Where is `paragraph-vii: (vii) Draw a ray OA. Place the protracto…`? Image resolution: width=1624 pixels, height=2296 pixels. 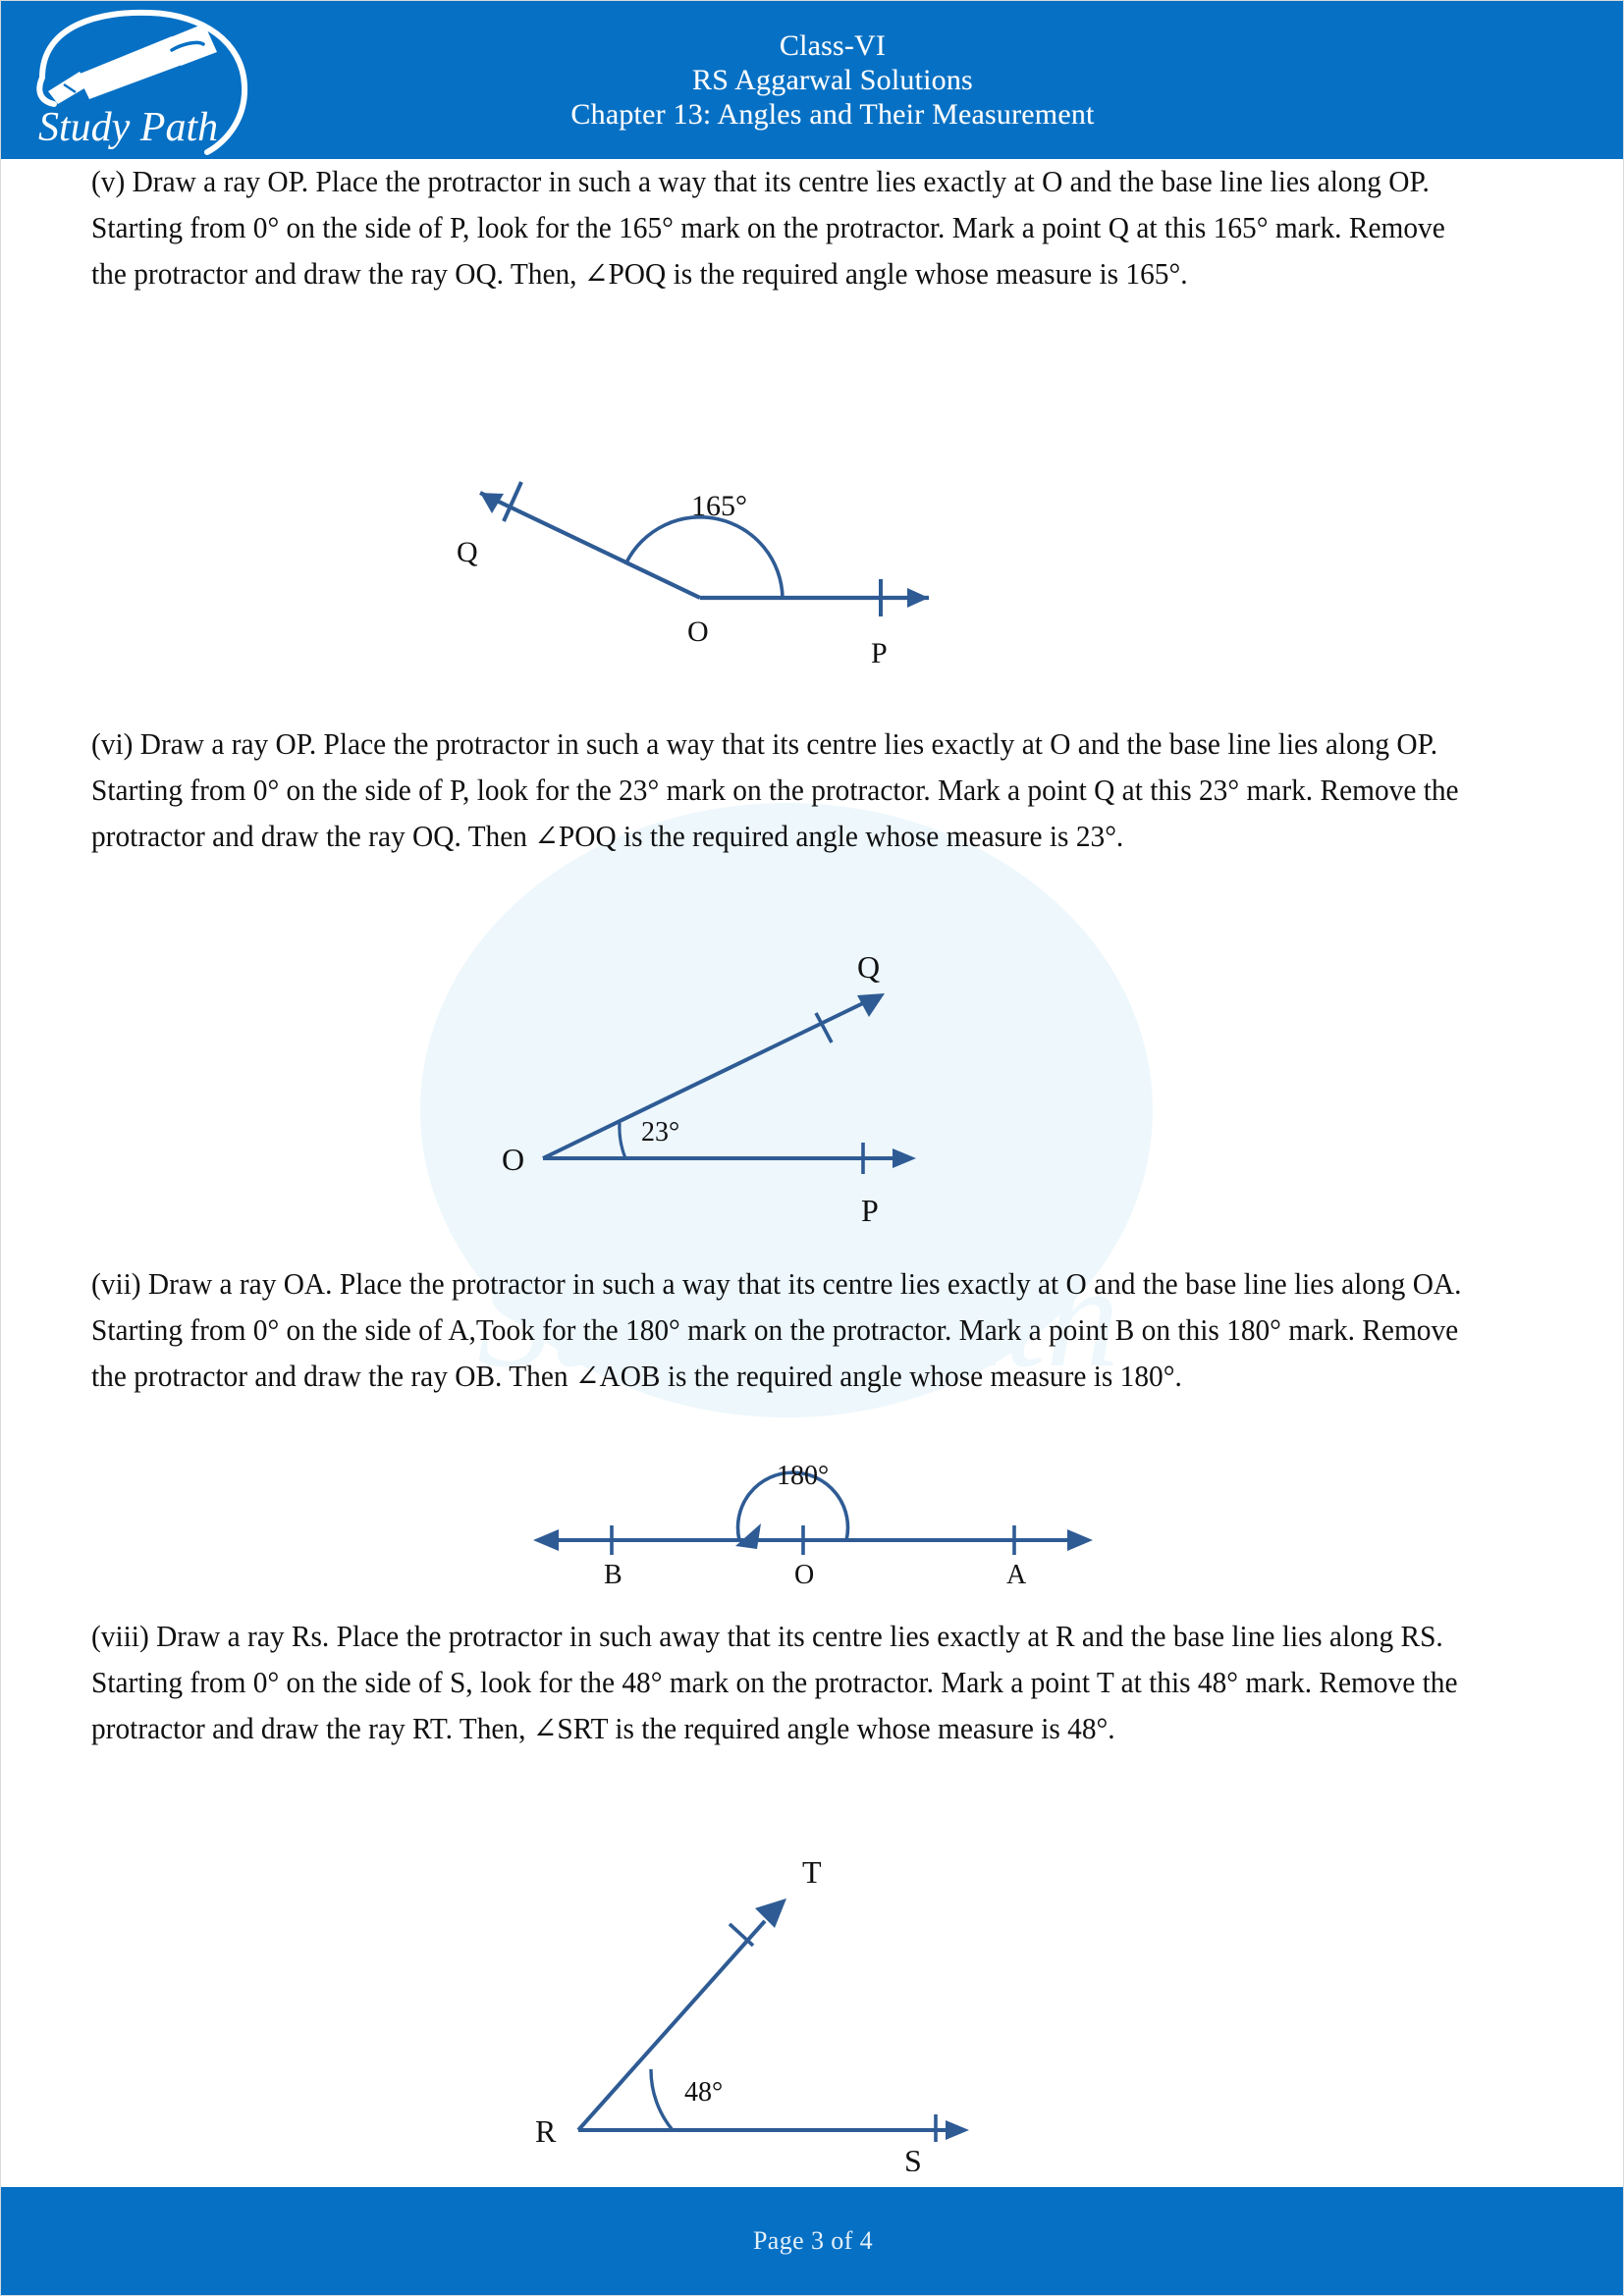
paragraph-vii: (vii) Draw a ray OA. Place the protracto… is located at coordinates (780, 1330).